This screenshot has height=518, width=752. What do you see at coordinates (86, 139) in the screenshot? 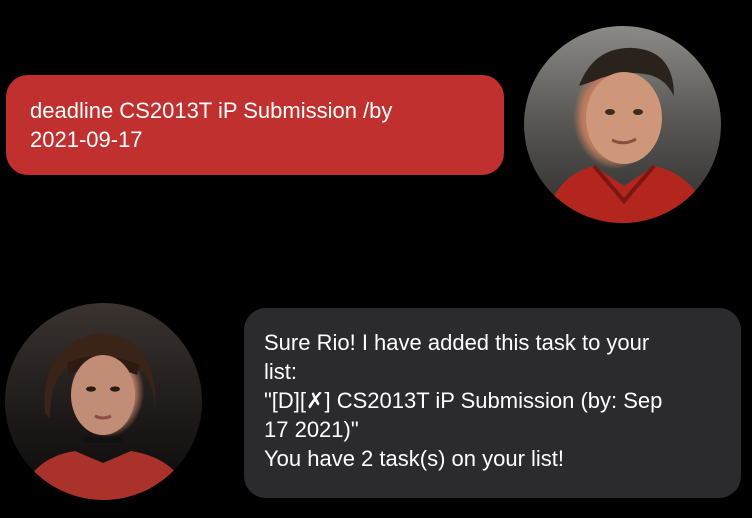
I see `user-message-line: 2021-09-17` at bounding box center [86, 139].